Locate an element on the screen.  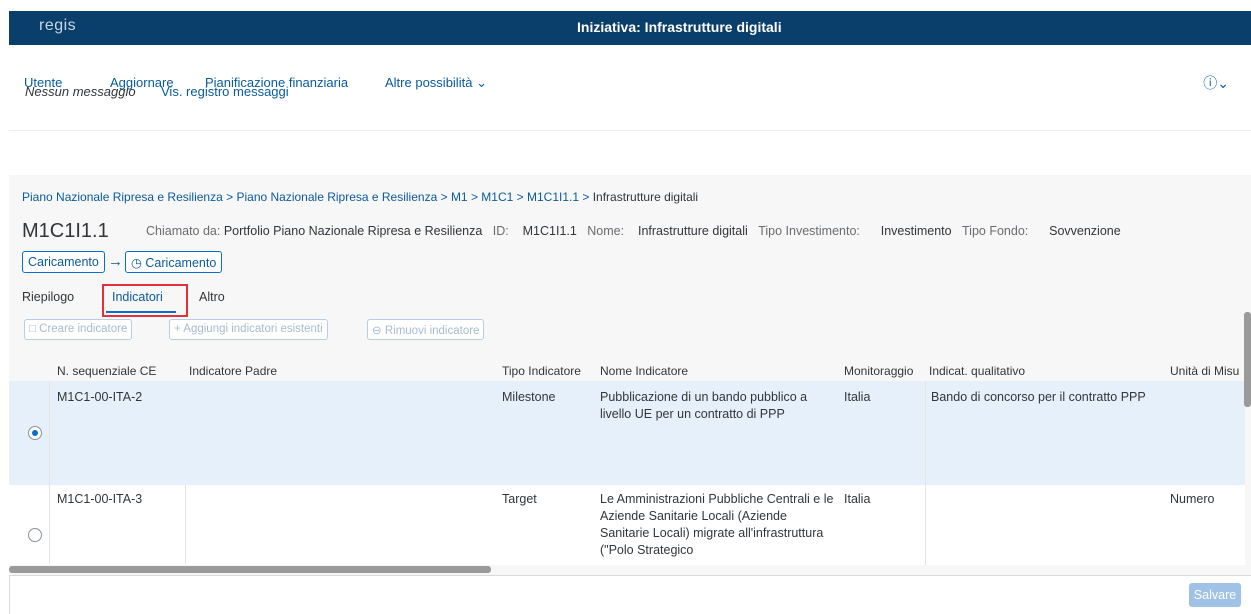
create-indicator-button: □ Creare indicatore is located at coordinates (78, 329).